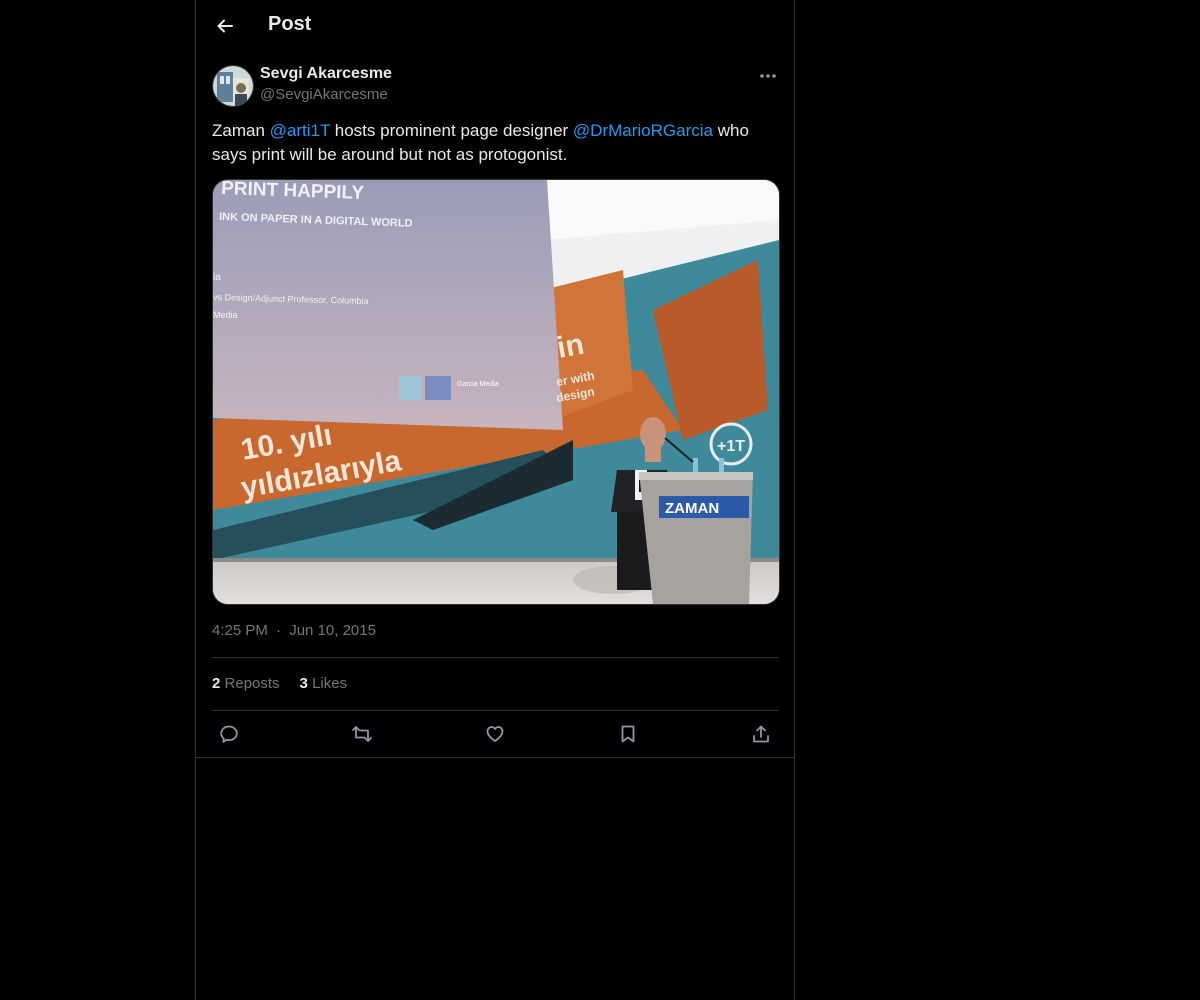  What do you see at coordinates (478, 384) in the screenshot?
I see `screen-logo-text: Garcia Media` at bounding box center [478, 384].